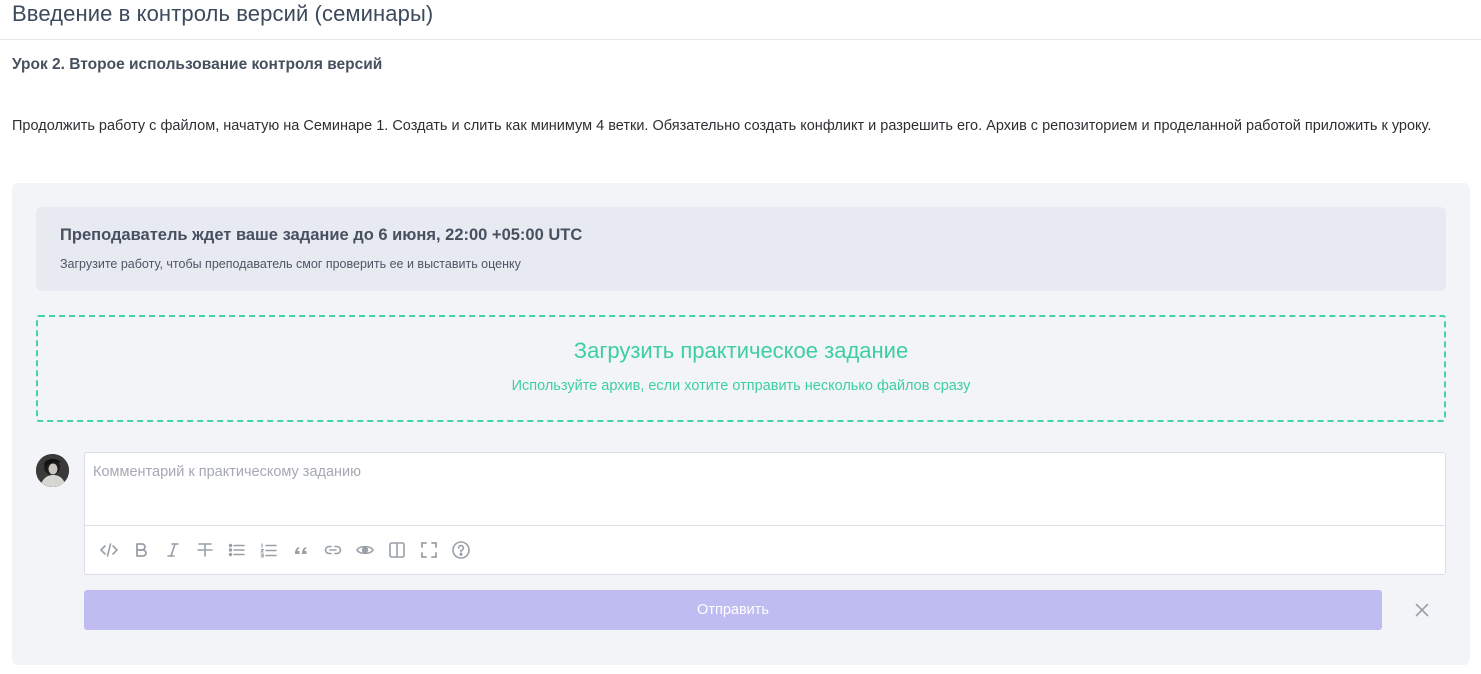 Image resolution: width=1481 pixels, height=674 pixels. I want to click on send-button: Отправить, so click(733, 610).